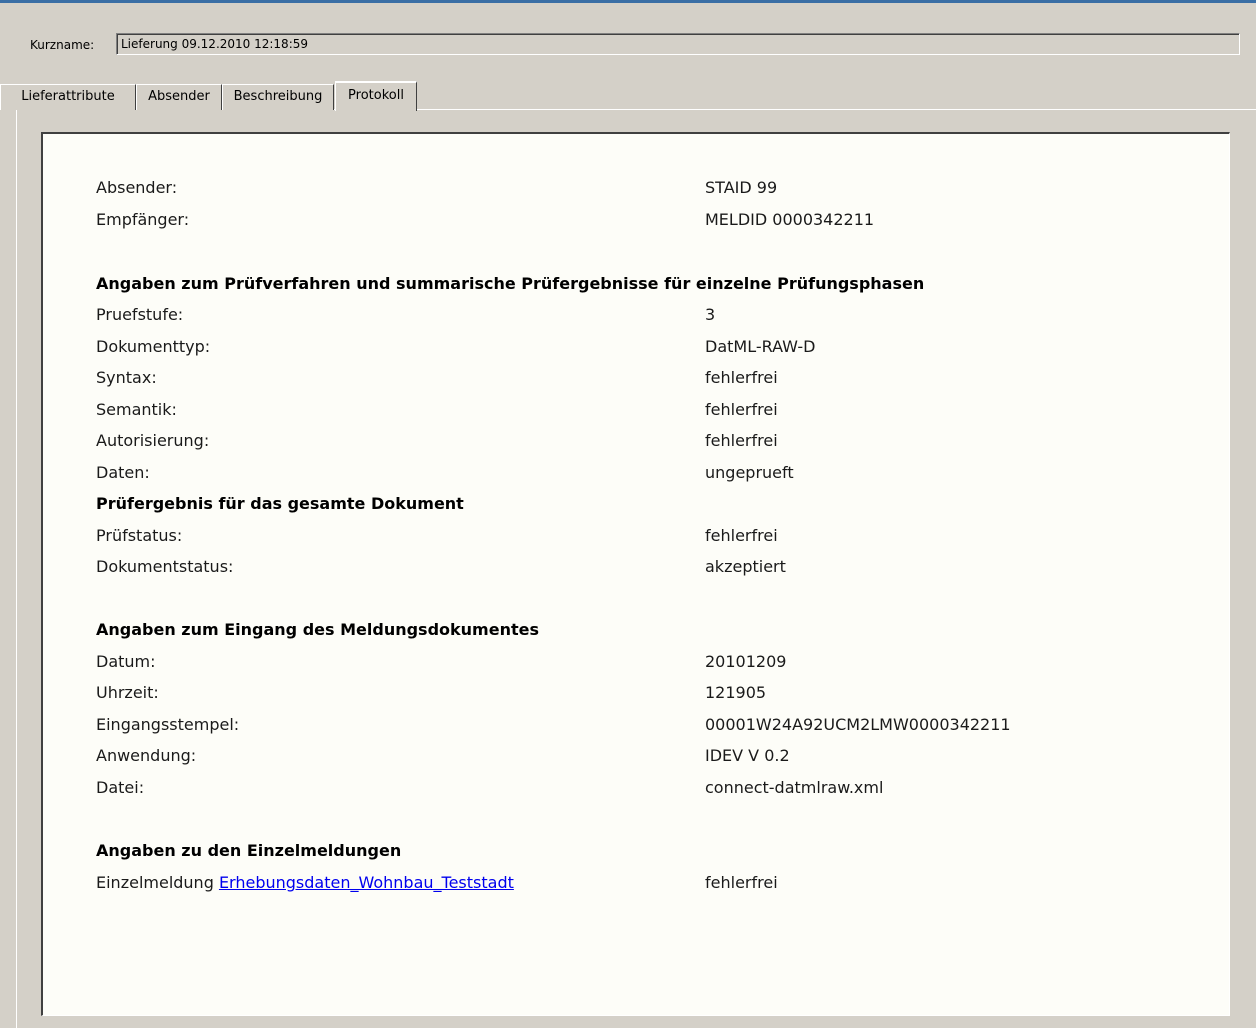 Image resolution: width=1256 pixels, height=1028 pixels. I want to click on shortname-label: Kurzname:, so click(62, 45).